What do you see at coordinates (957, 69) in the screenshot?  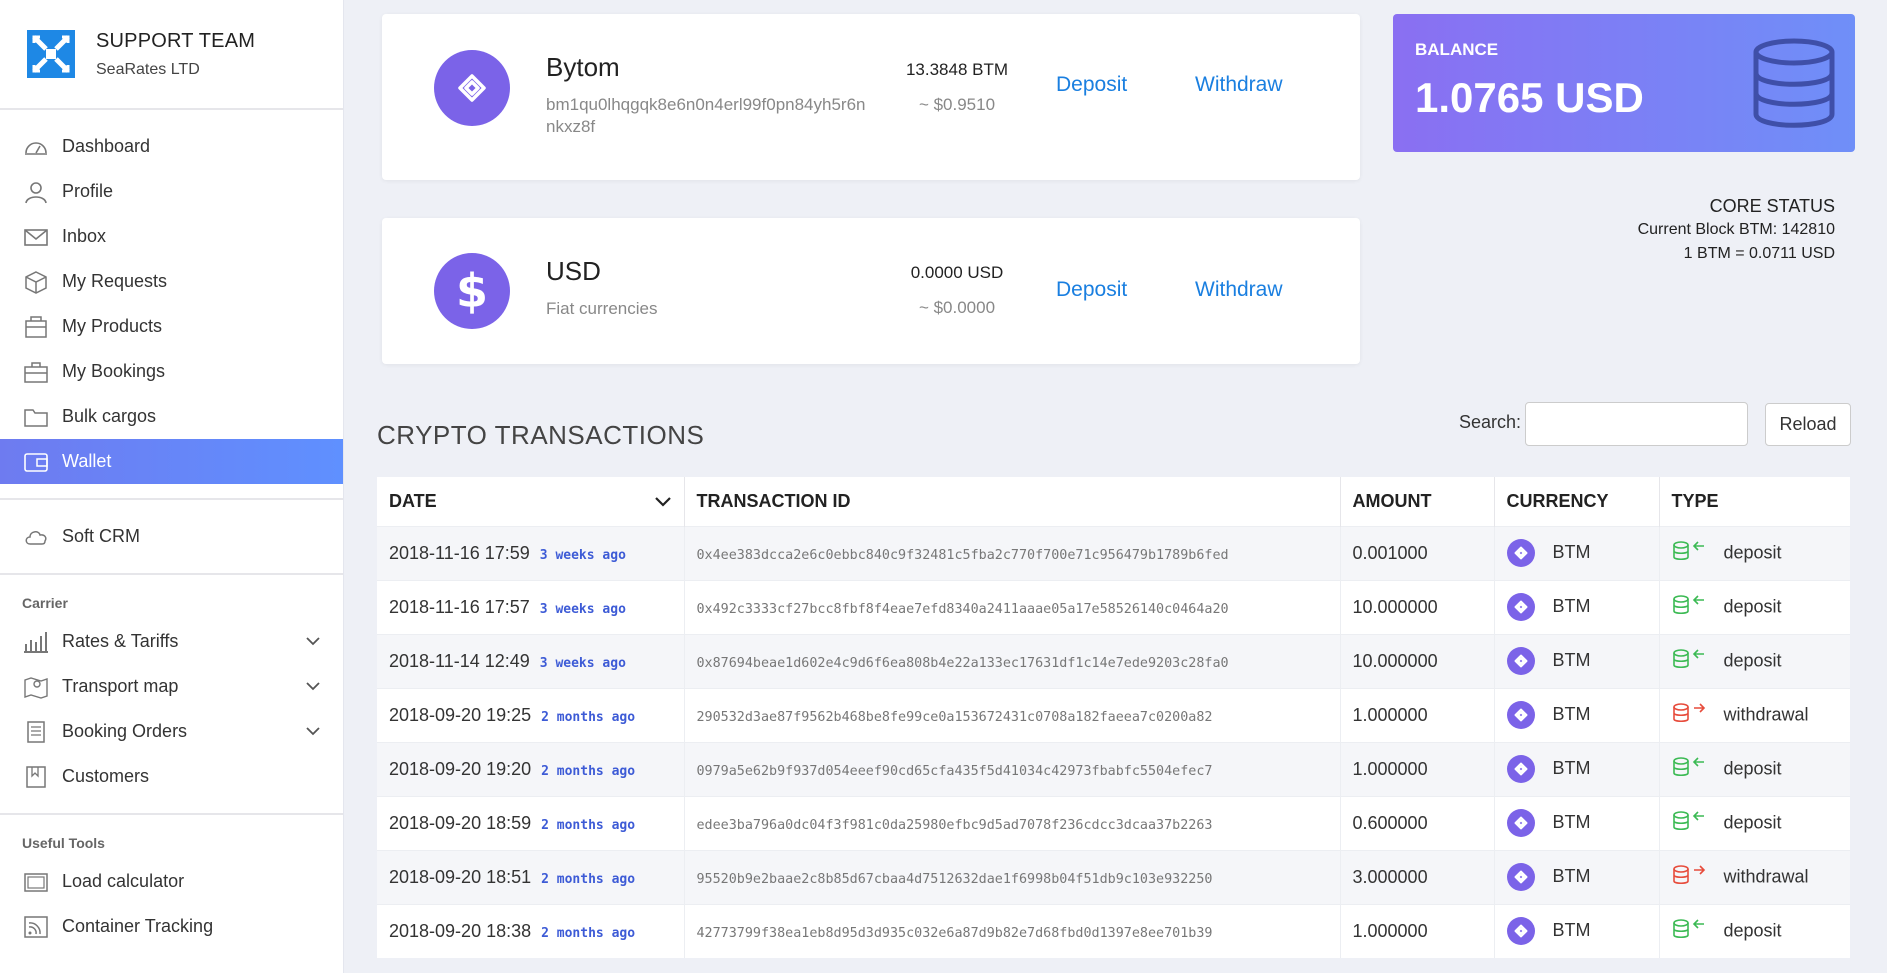 I see `wallet-amount: 13.3848 BTM` at bounding box center [957, 69].